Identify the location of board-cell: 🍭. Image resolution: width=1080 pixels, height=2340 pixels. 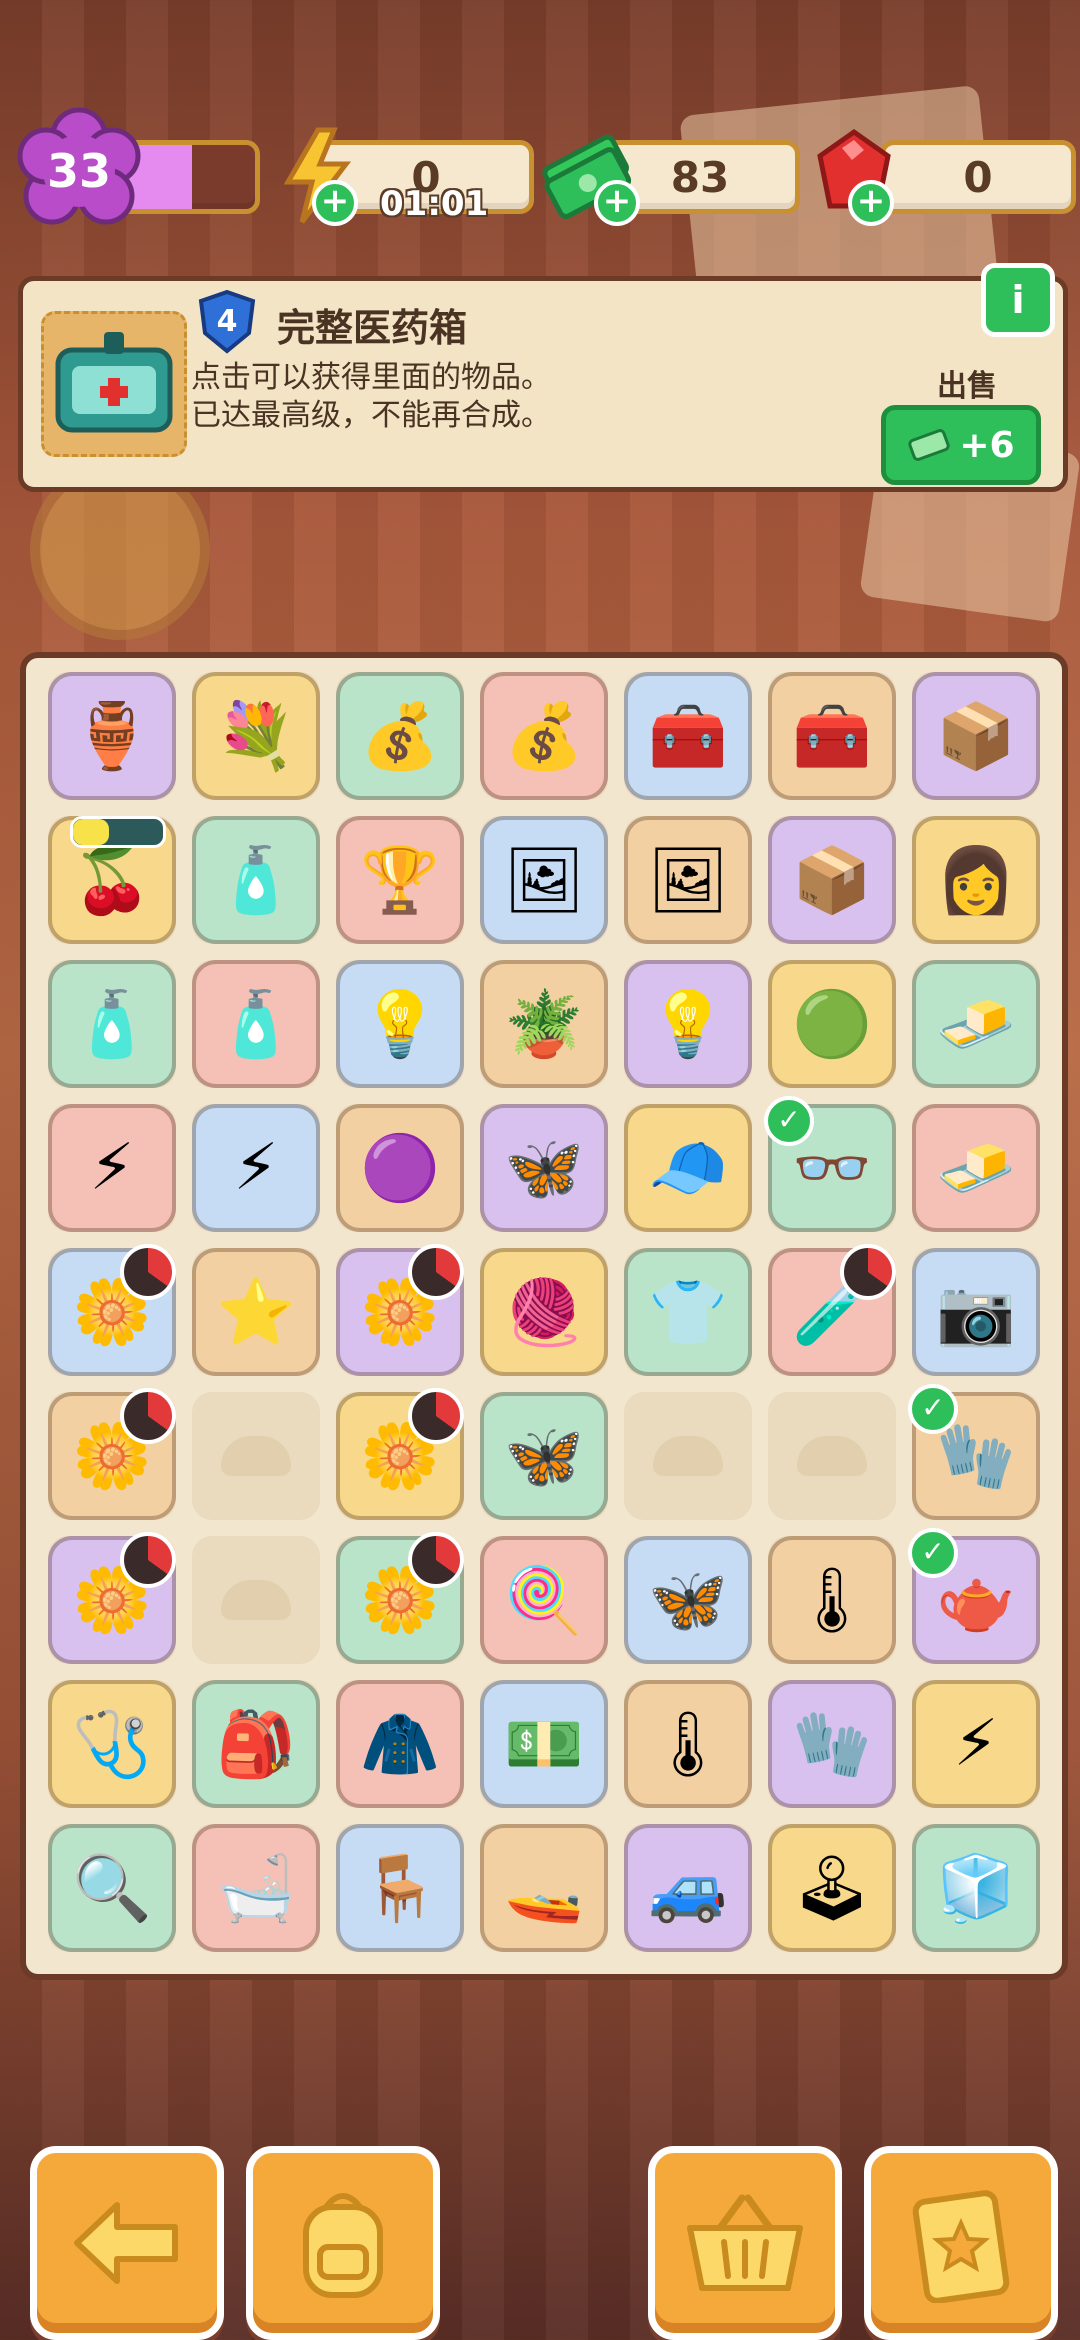
(544, 1600).